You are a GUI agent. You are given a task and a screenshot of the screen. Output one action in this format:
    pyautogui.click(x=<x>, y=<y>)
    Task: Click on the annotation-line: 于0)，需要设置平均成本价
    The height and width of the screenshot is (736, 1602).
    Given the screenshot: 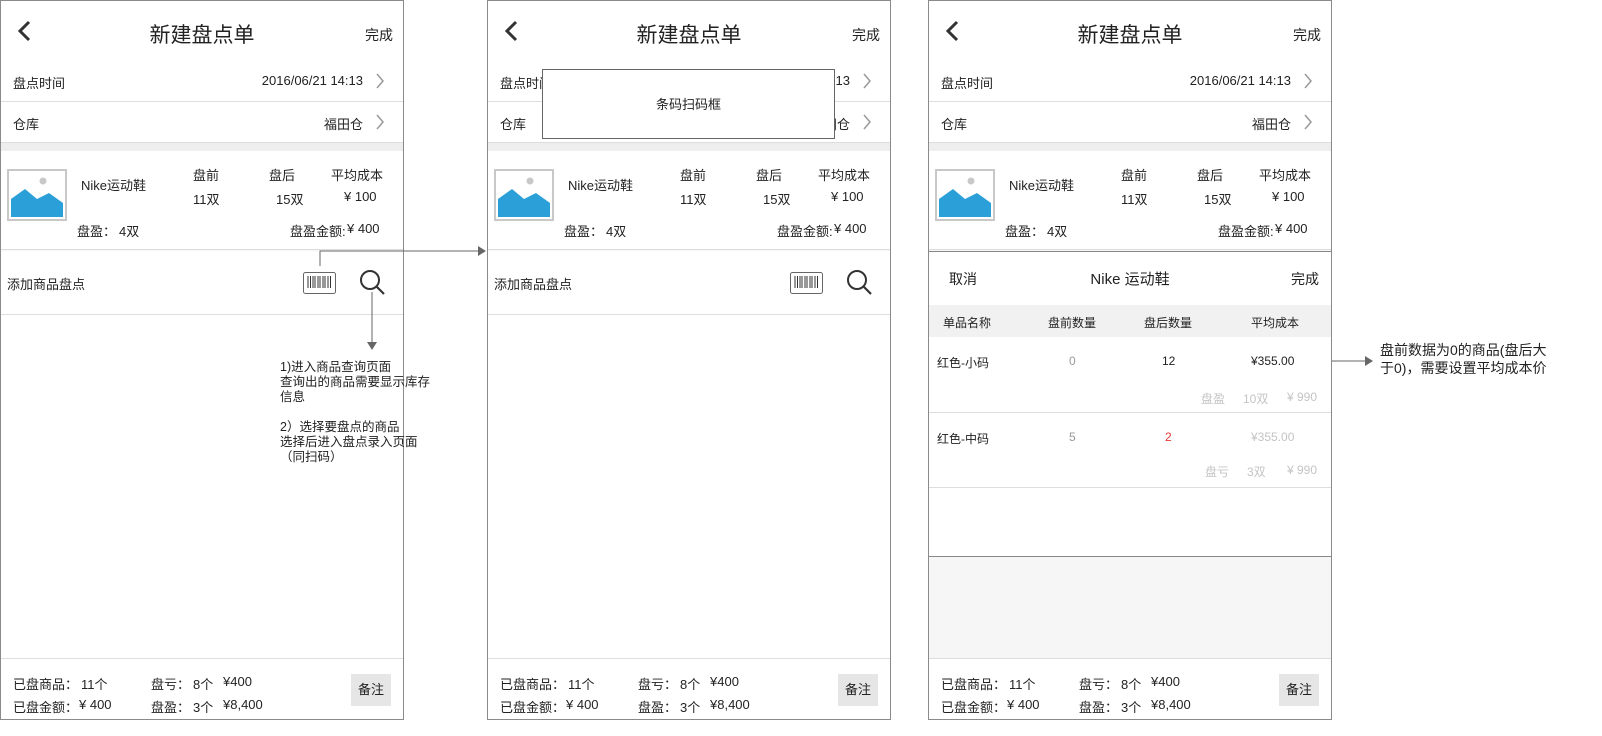 What is the action you would take?
    pyautogui.click(x=1463, y=368)
    